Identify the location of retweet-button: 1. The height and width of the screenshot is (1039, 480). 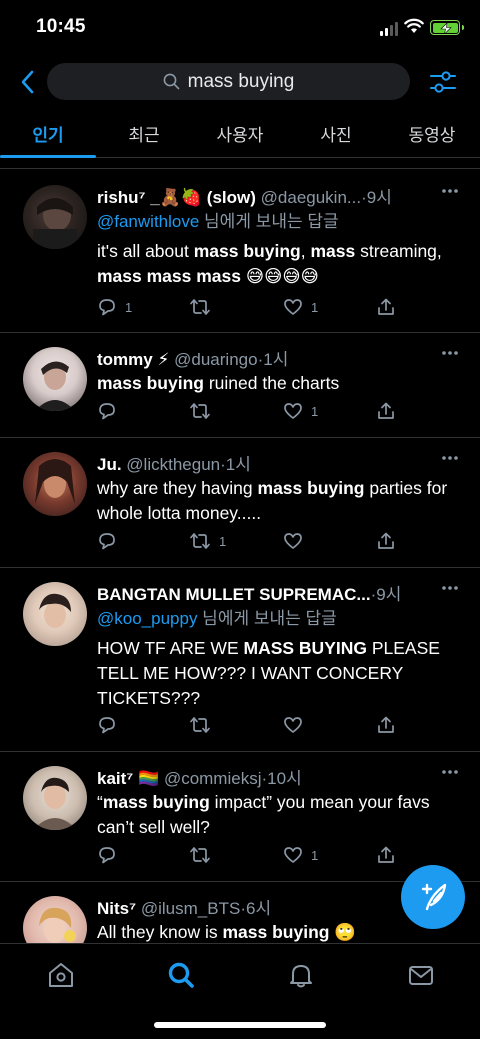
(207, 541).